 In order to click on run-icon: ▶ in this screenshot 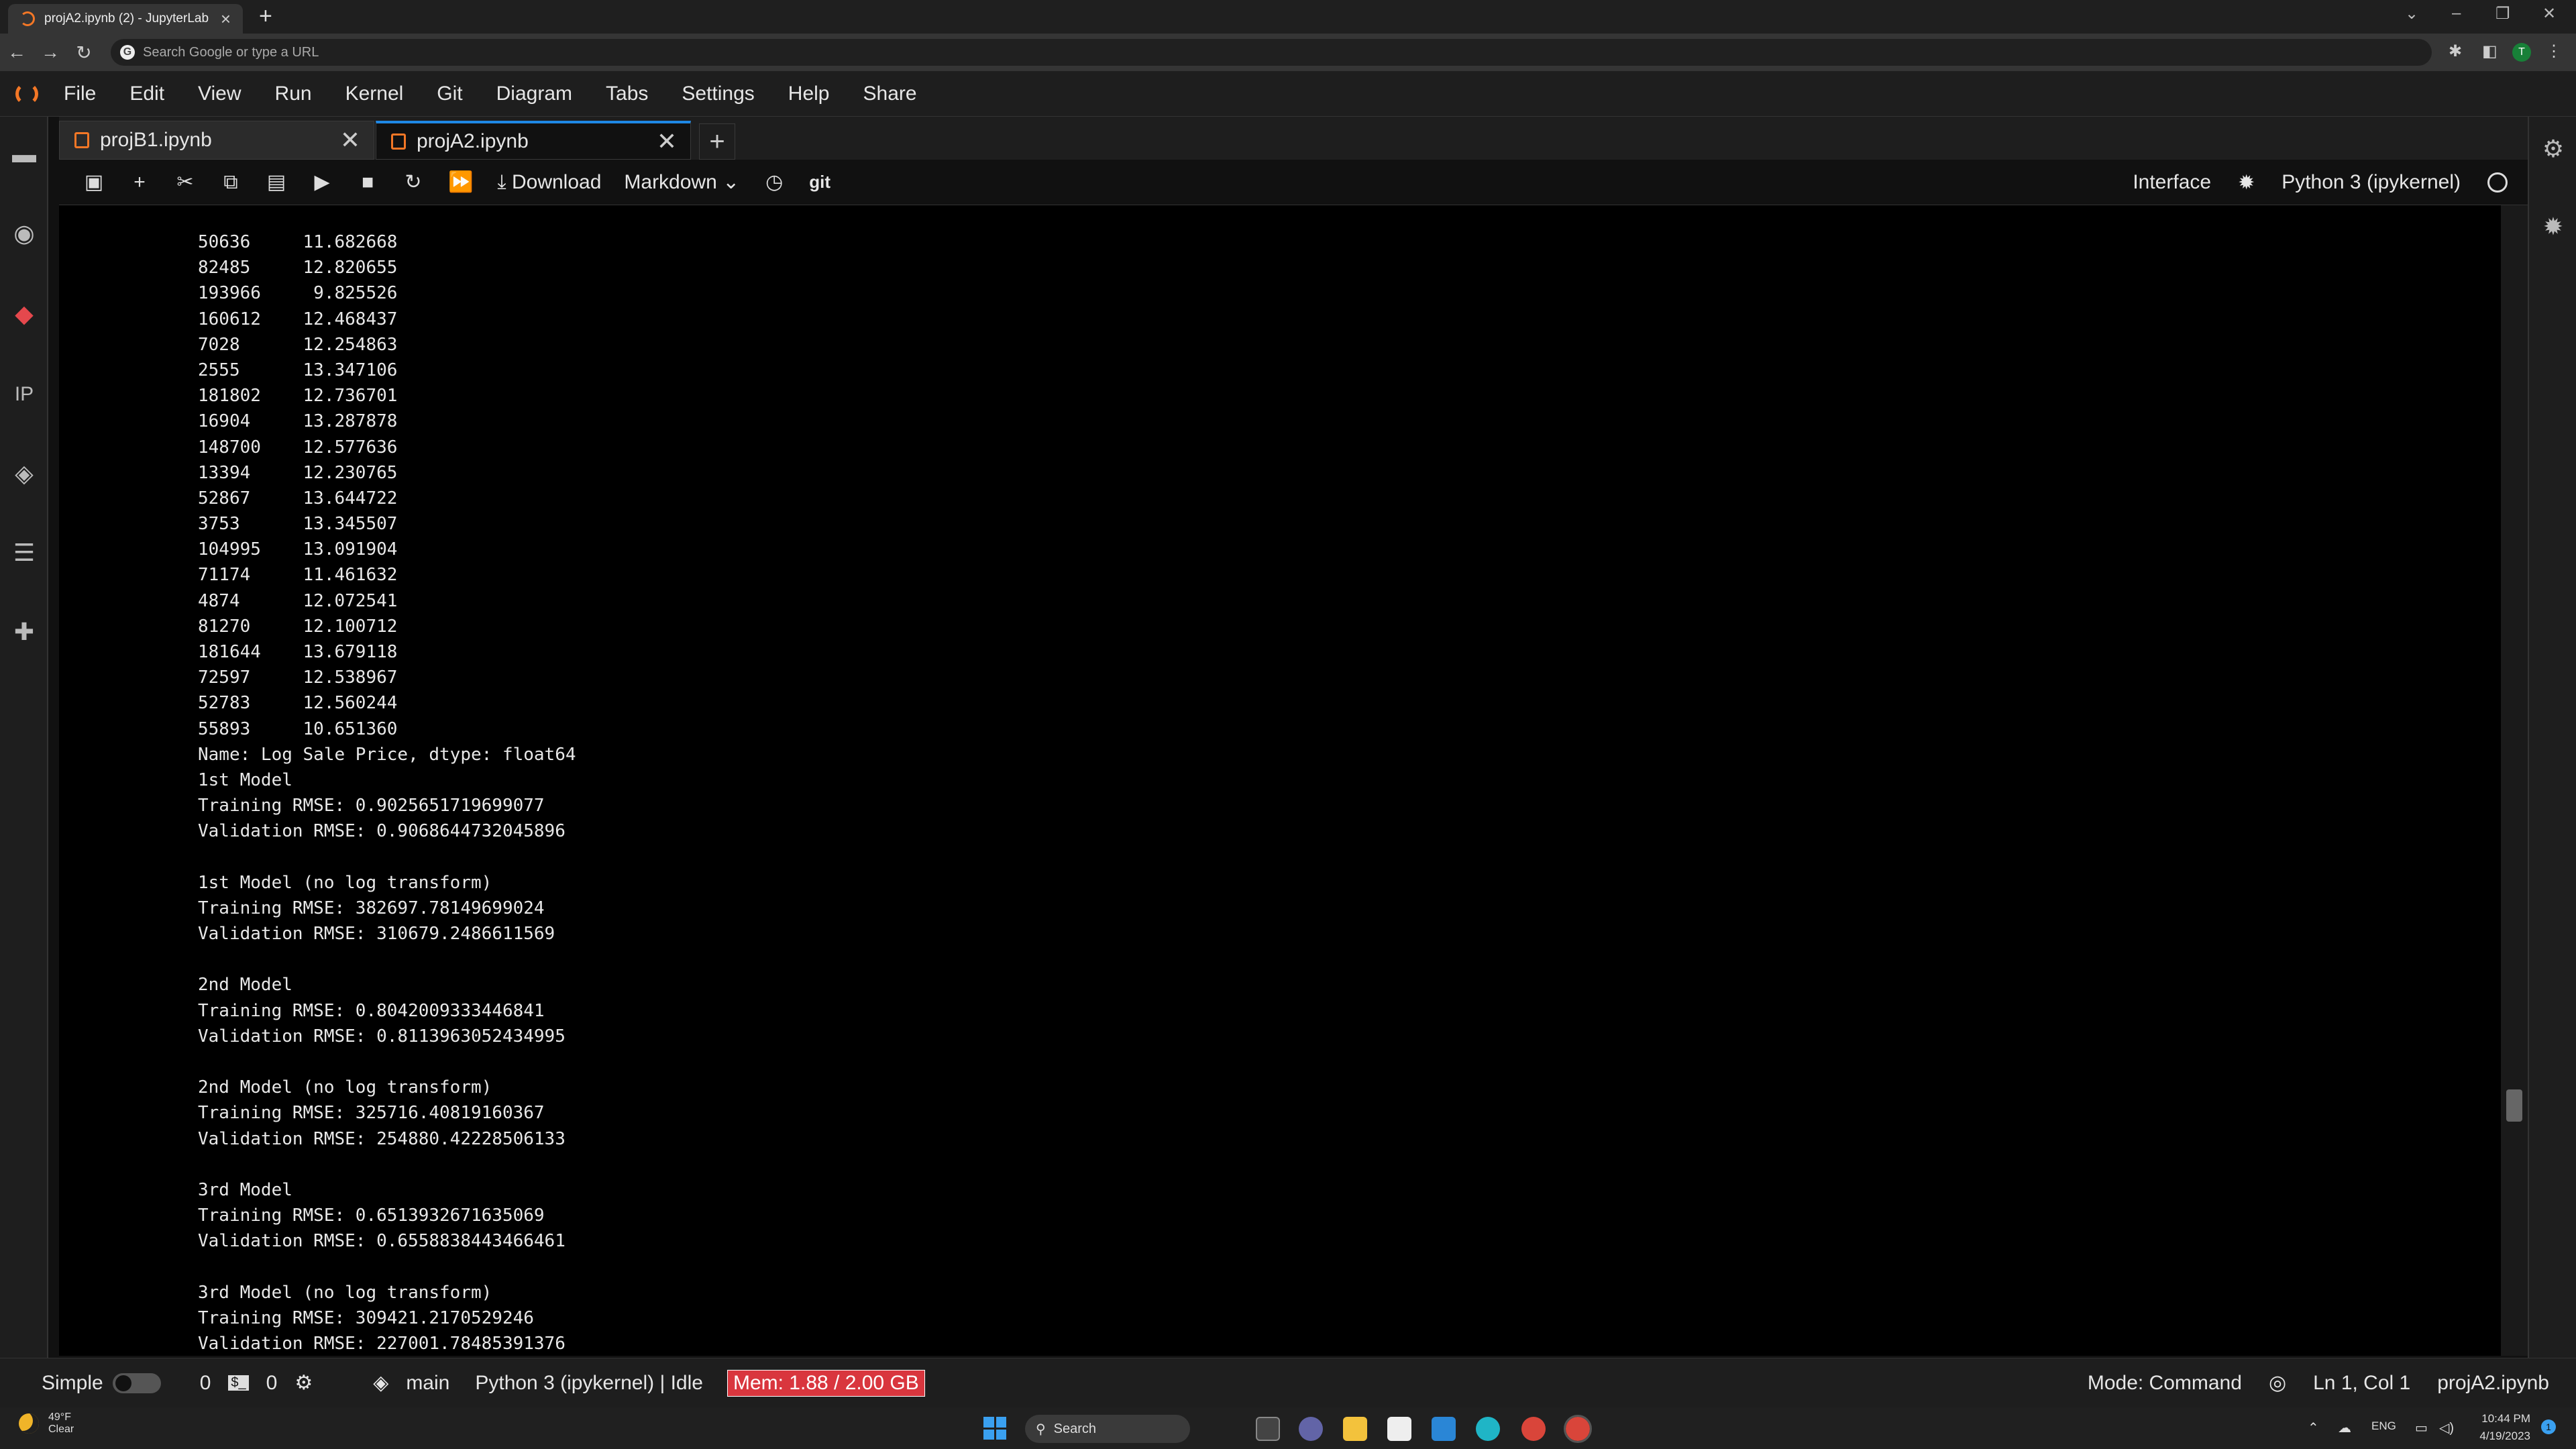, I will do `click(322, 182)`.